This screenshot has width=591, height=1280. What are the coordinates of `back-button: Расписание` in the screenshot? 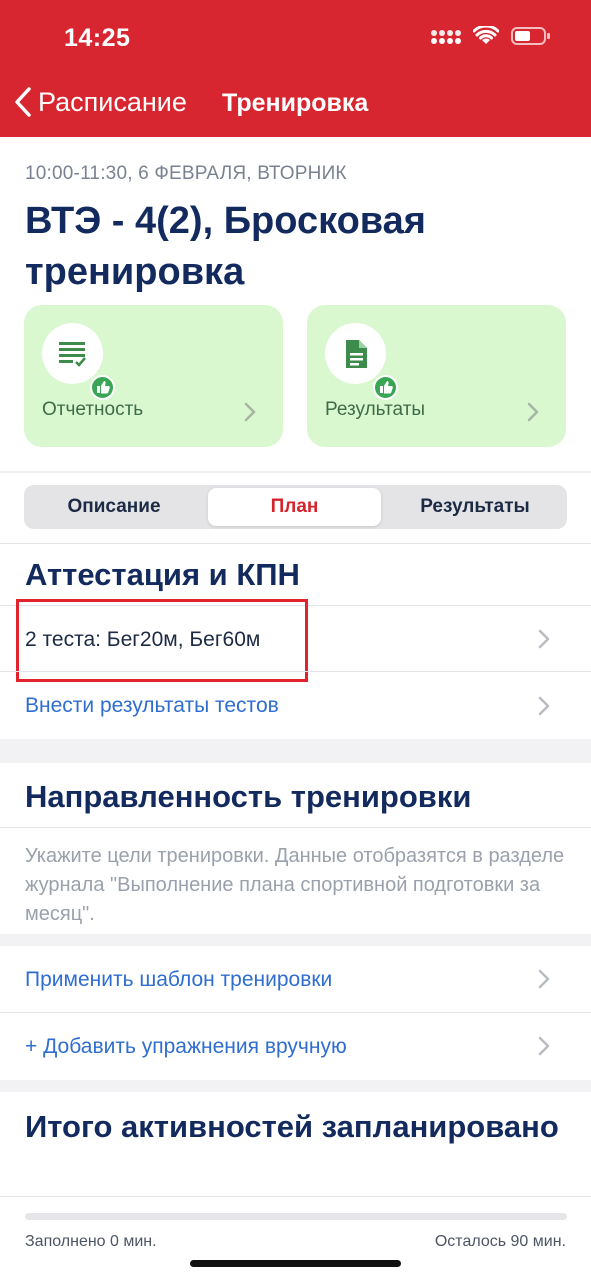 It's located at (100, 102).